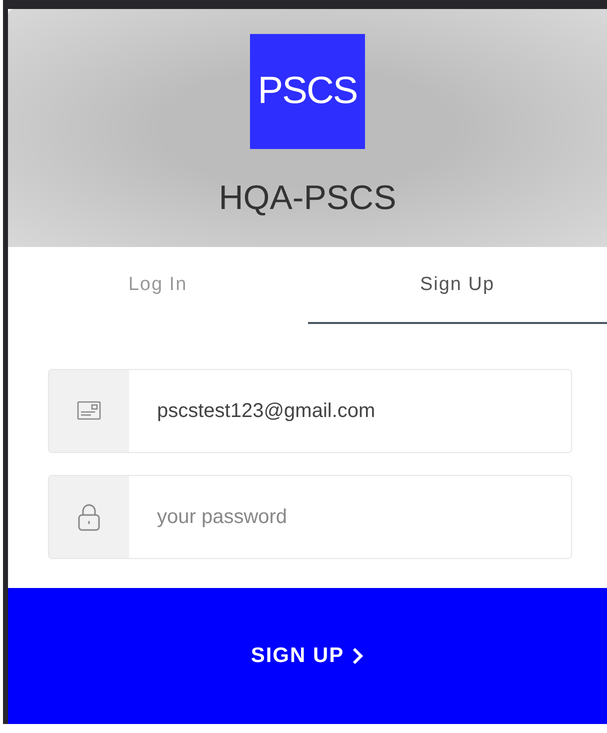  I want to click on chevron-icon, so click(358, 656).